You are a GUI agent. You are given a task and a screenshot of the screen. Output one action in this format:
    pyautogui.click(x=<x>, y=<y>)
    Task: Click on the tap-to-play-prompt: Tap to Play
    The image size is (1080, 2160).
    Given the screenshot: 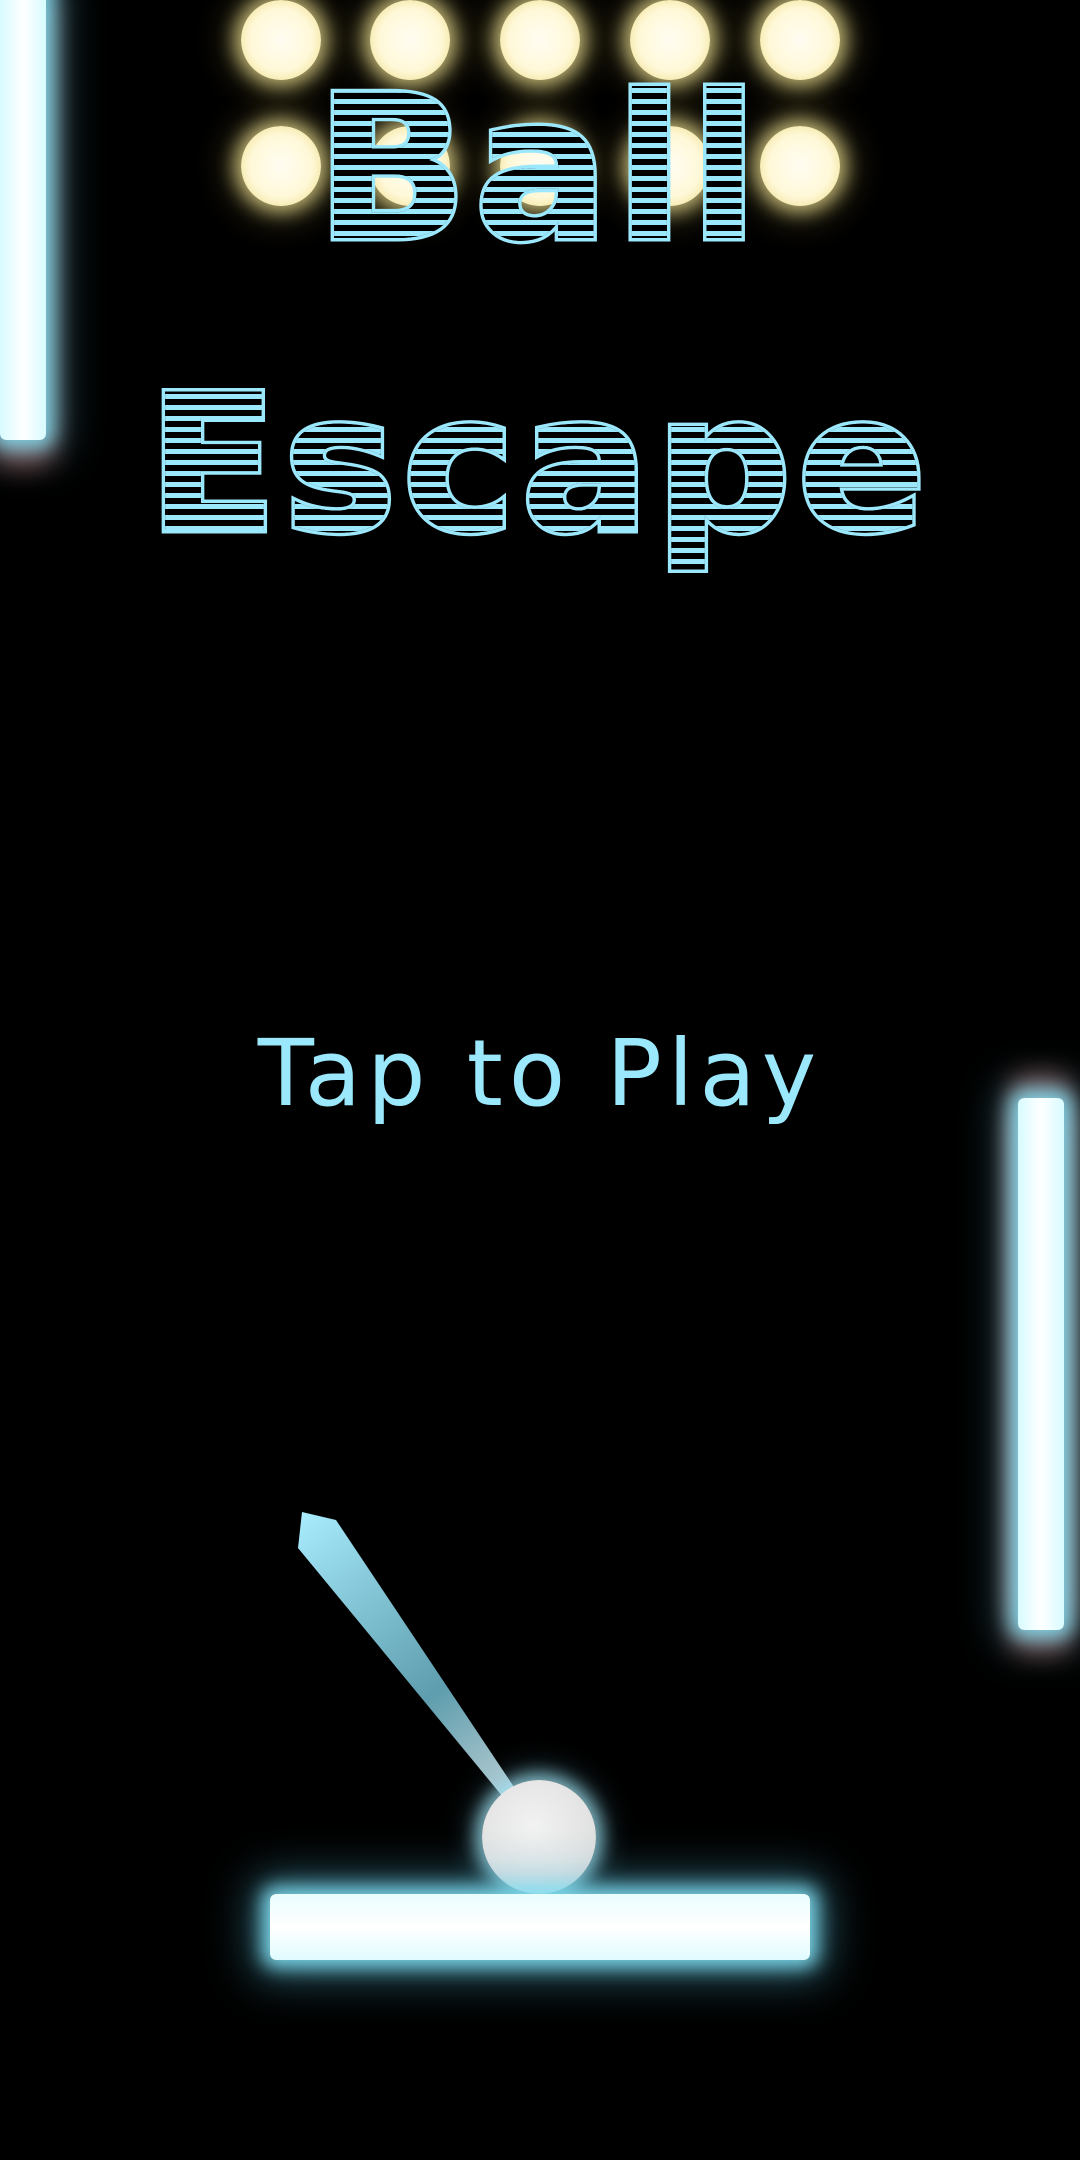 What is the action you would take?
    pyautogui.click(x=540, y=1073)
    